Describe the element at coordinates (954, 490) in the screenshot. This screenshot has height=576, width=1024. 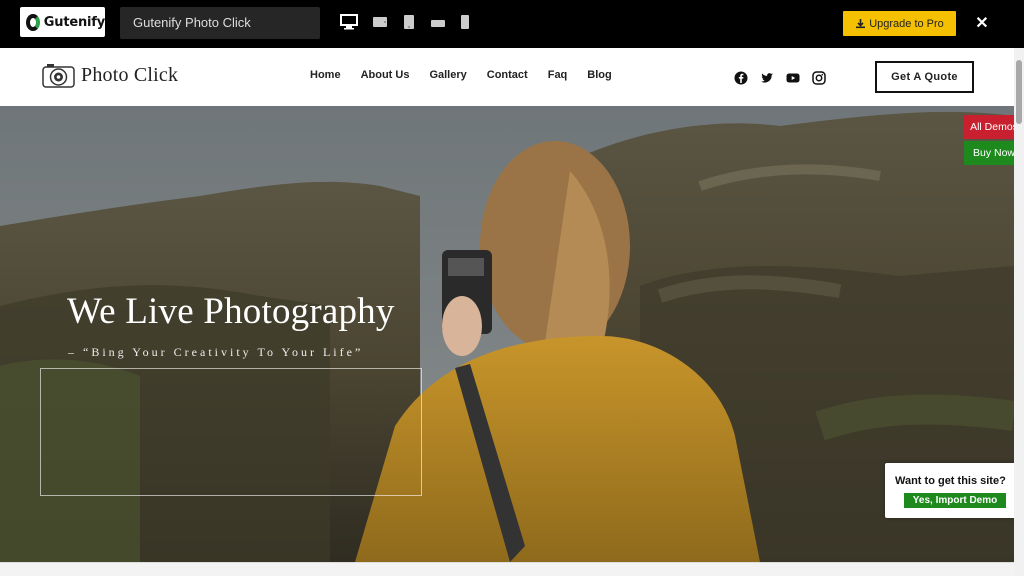
I see `import-demo-popup: Want to get this site? Yes, Import Demo` at that location.